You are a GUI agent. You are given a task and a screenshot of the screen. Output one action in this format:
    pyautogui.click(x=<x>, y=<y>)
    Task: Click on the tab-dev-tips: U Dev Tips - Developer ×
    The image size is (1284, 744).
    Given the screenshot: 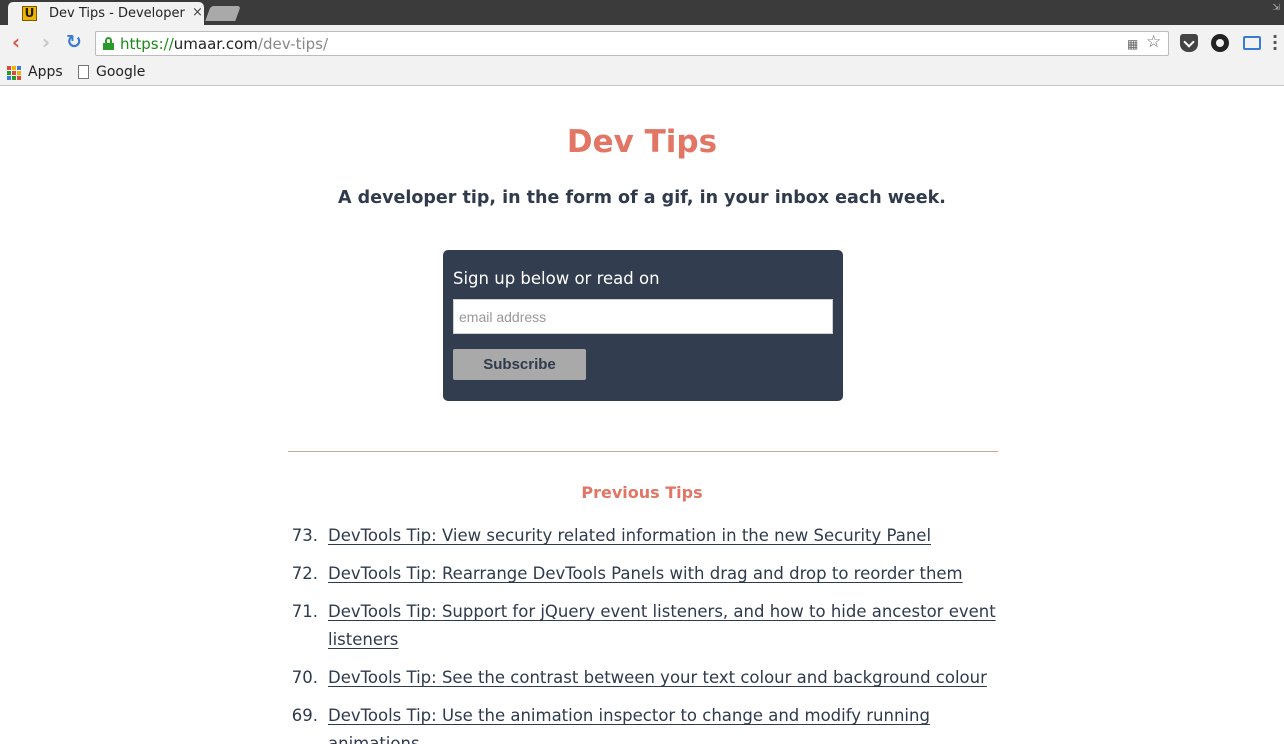 What is the action you would take?
    pyautogui.click(x=106, y=13)
    